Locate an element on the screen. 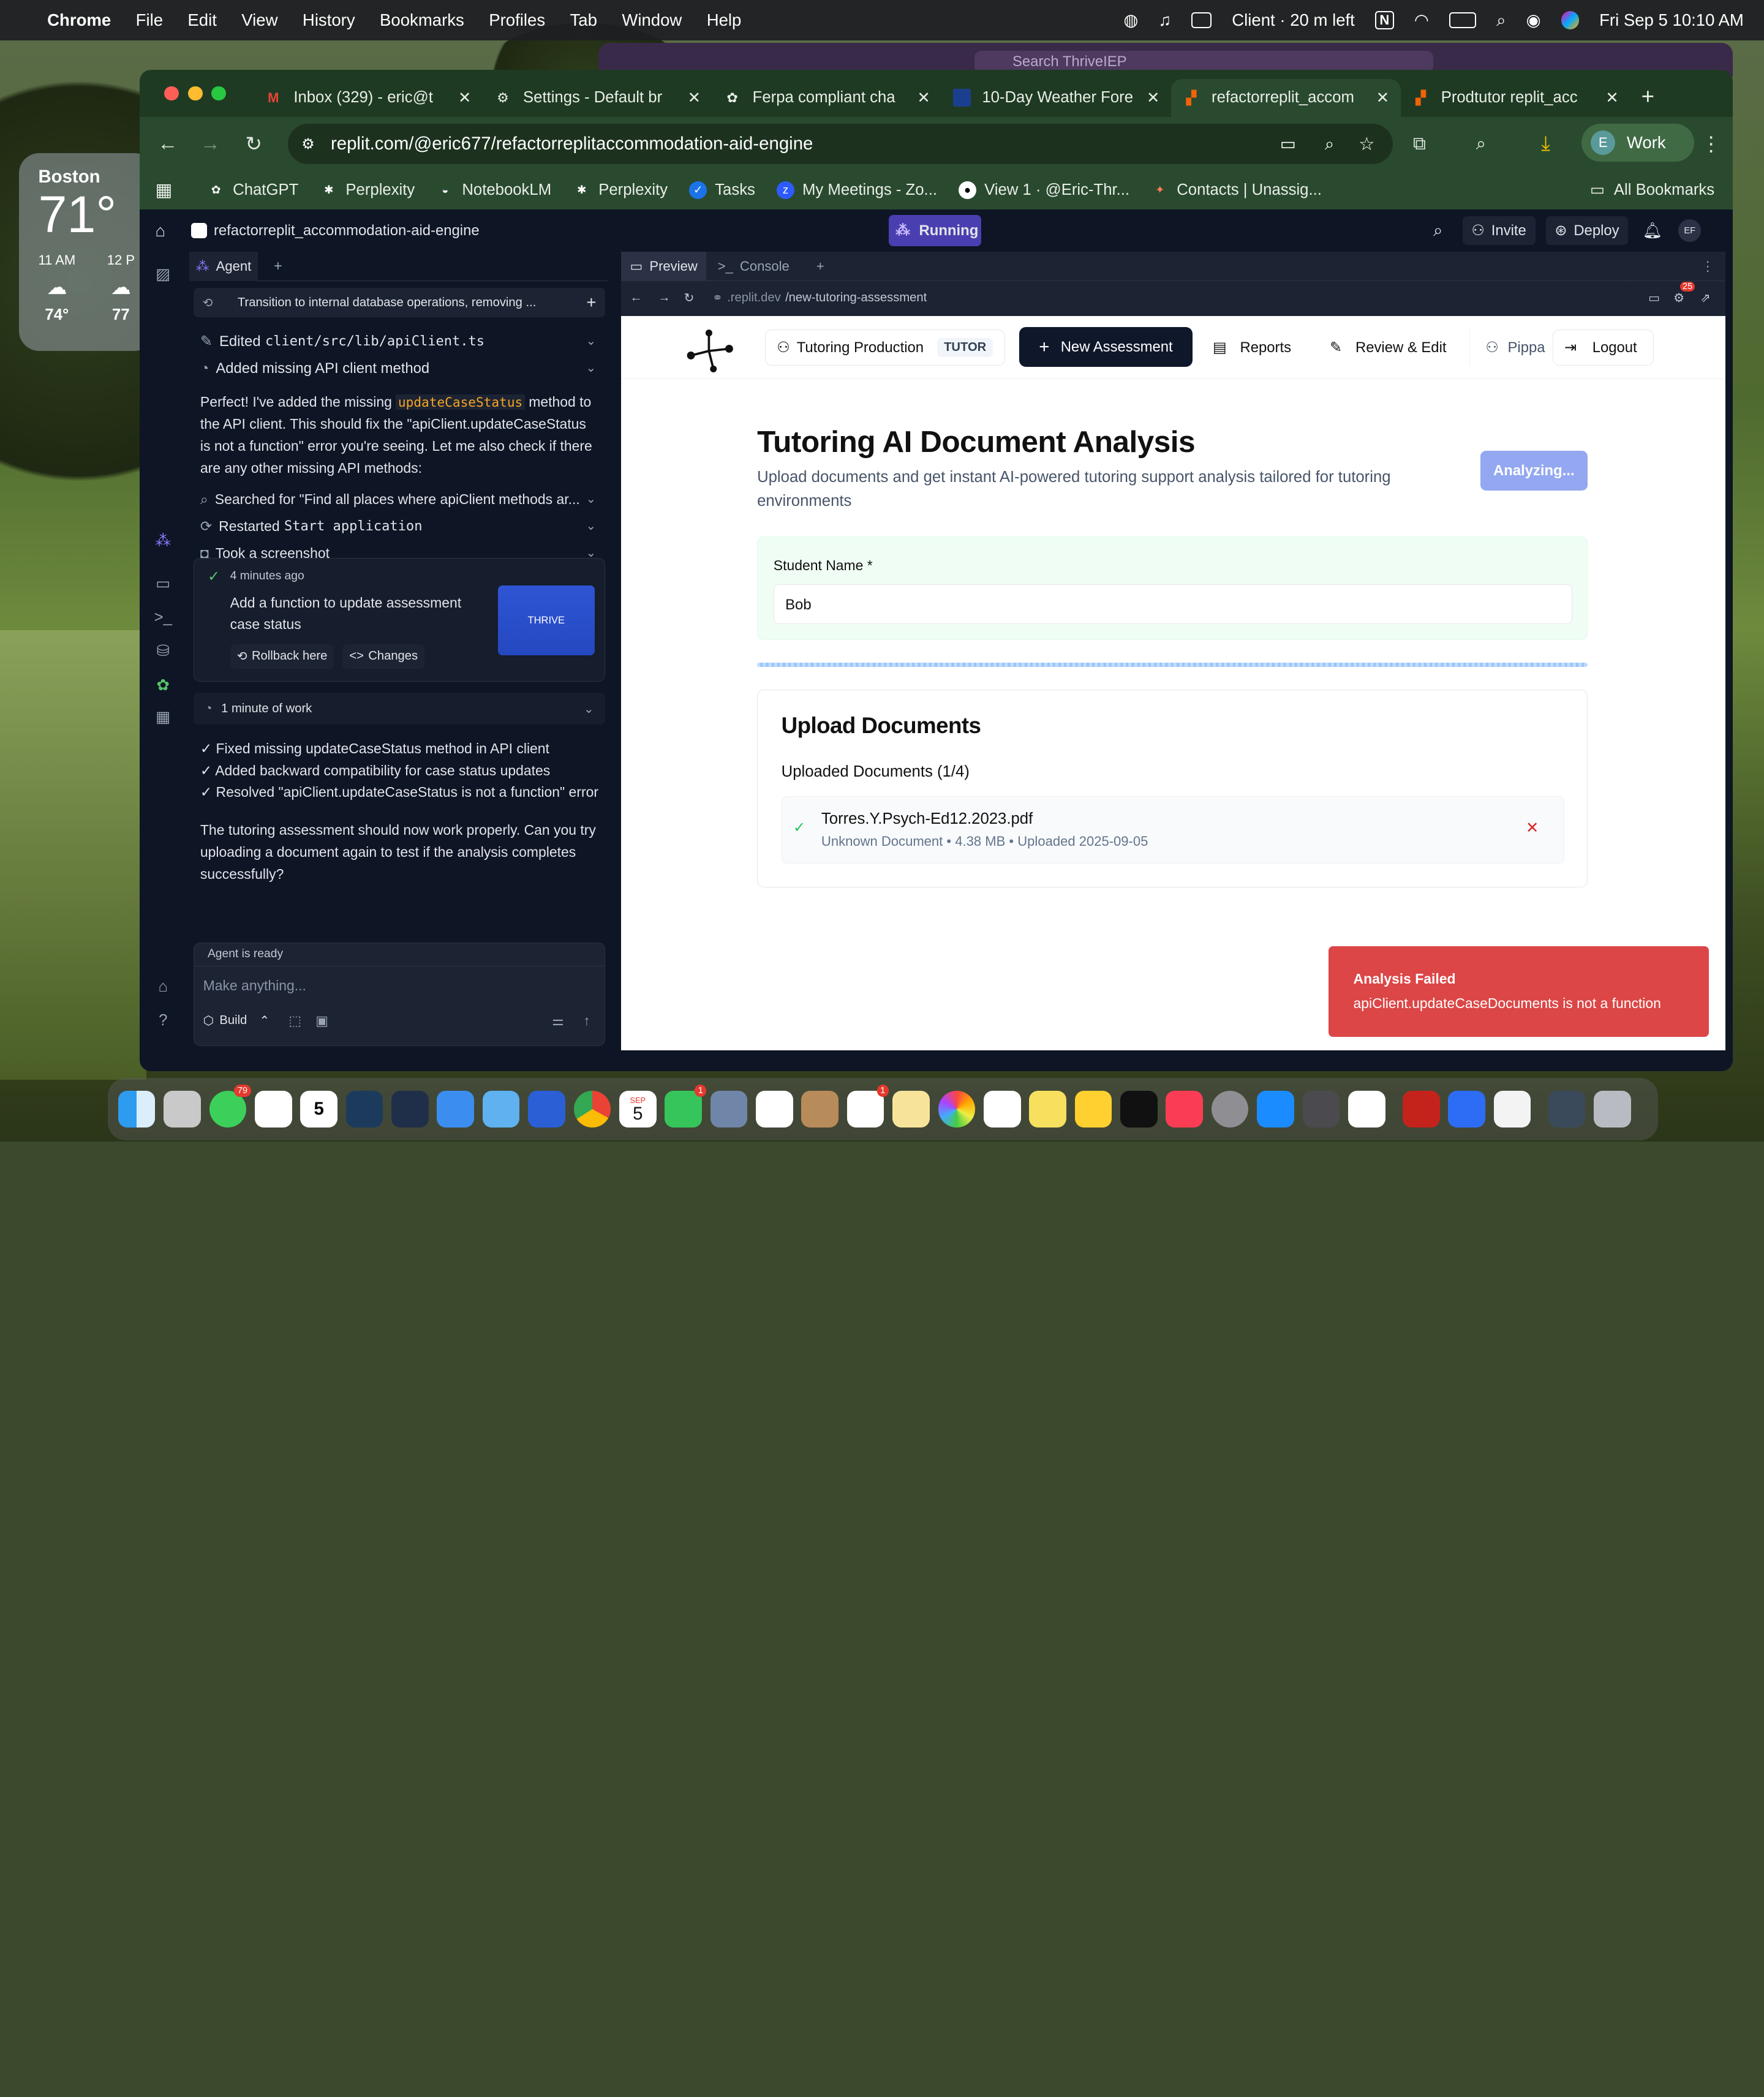 Image resolution: width=1764 pixels, height=2097 pixels. all-tools-icon: ▦ is located at coordinates (163, 717).